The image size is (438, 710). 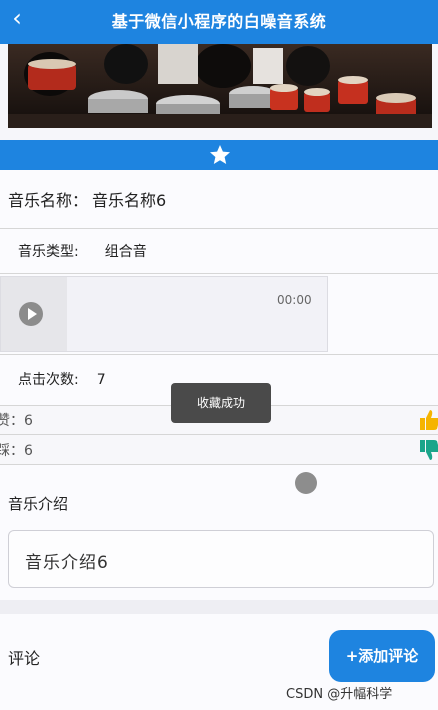 I want to click on player-time: 00:00, so click(x=294, y=300).